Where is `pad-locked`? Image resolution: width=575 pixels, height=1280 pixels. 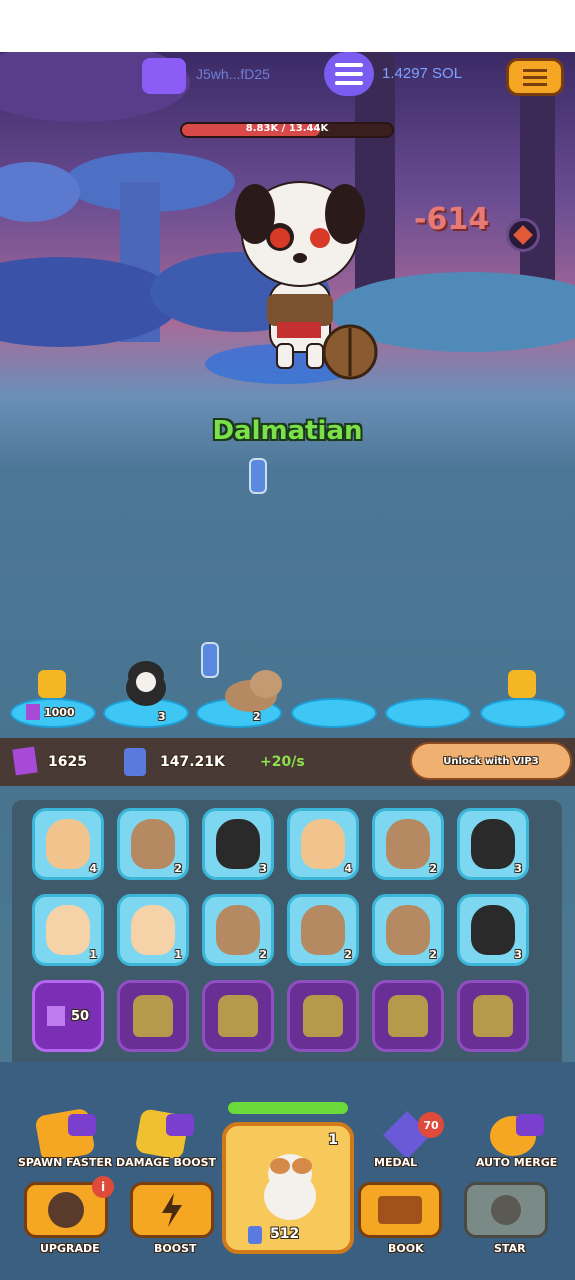 pad-locked is located at coordinates (523, 713).